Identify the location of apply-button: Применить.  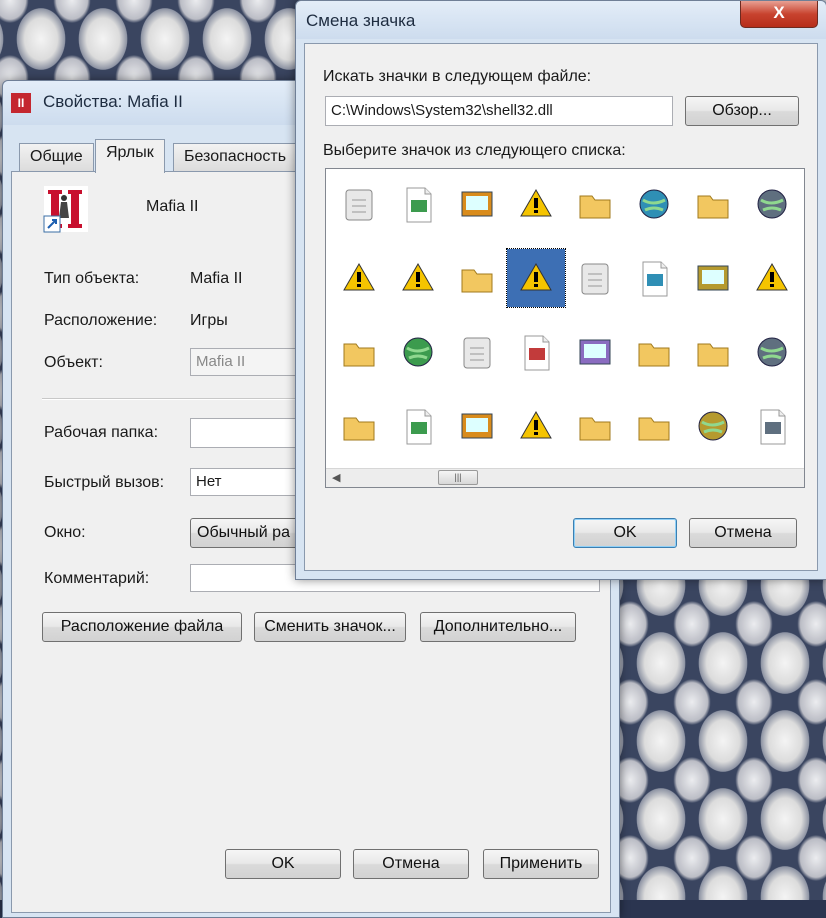
(541, 864).